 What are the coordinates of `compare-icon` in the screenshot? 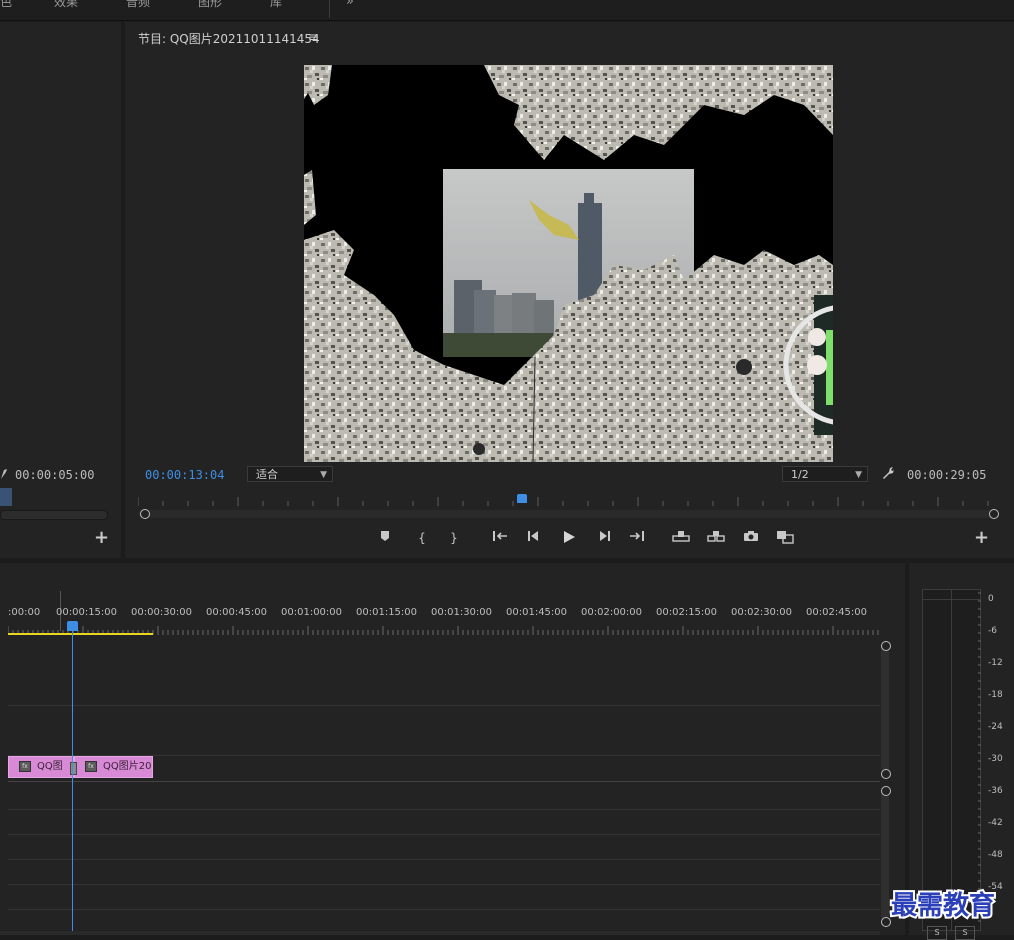 It's located at (785, 538).